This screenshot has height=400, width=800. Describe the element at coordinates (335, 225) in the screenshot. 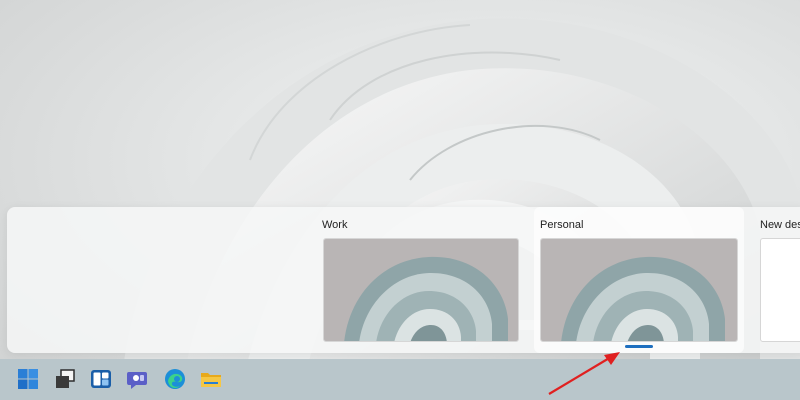

I see `desktop-label: Work` at that location.